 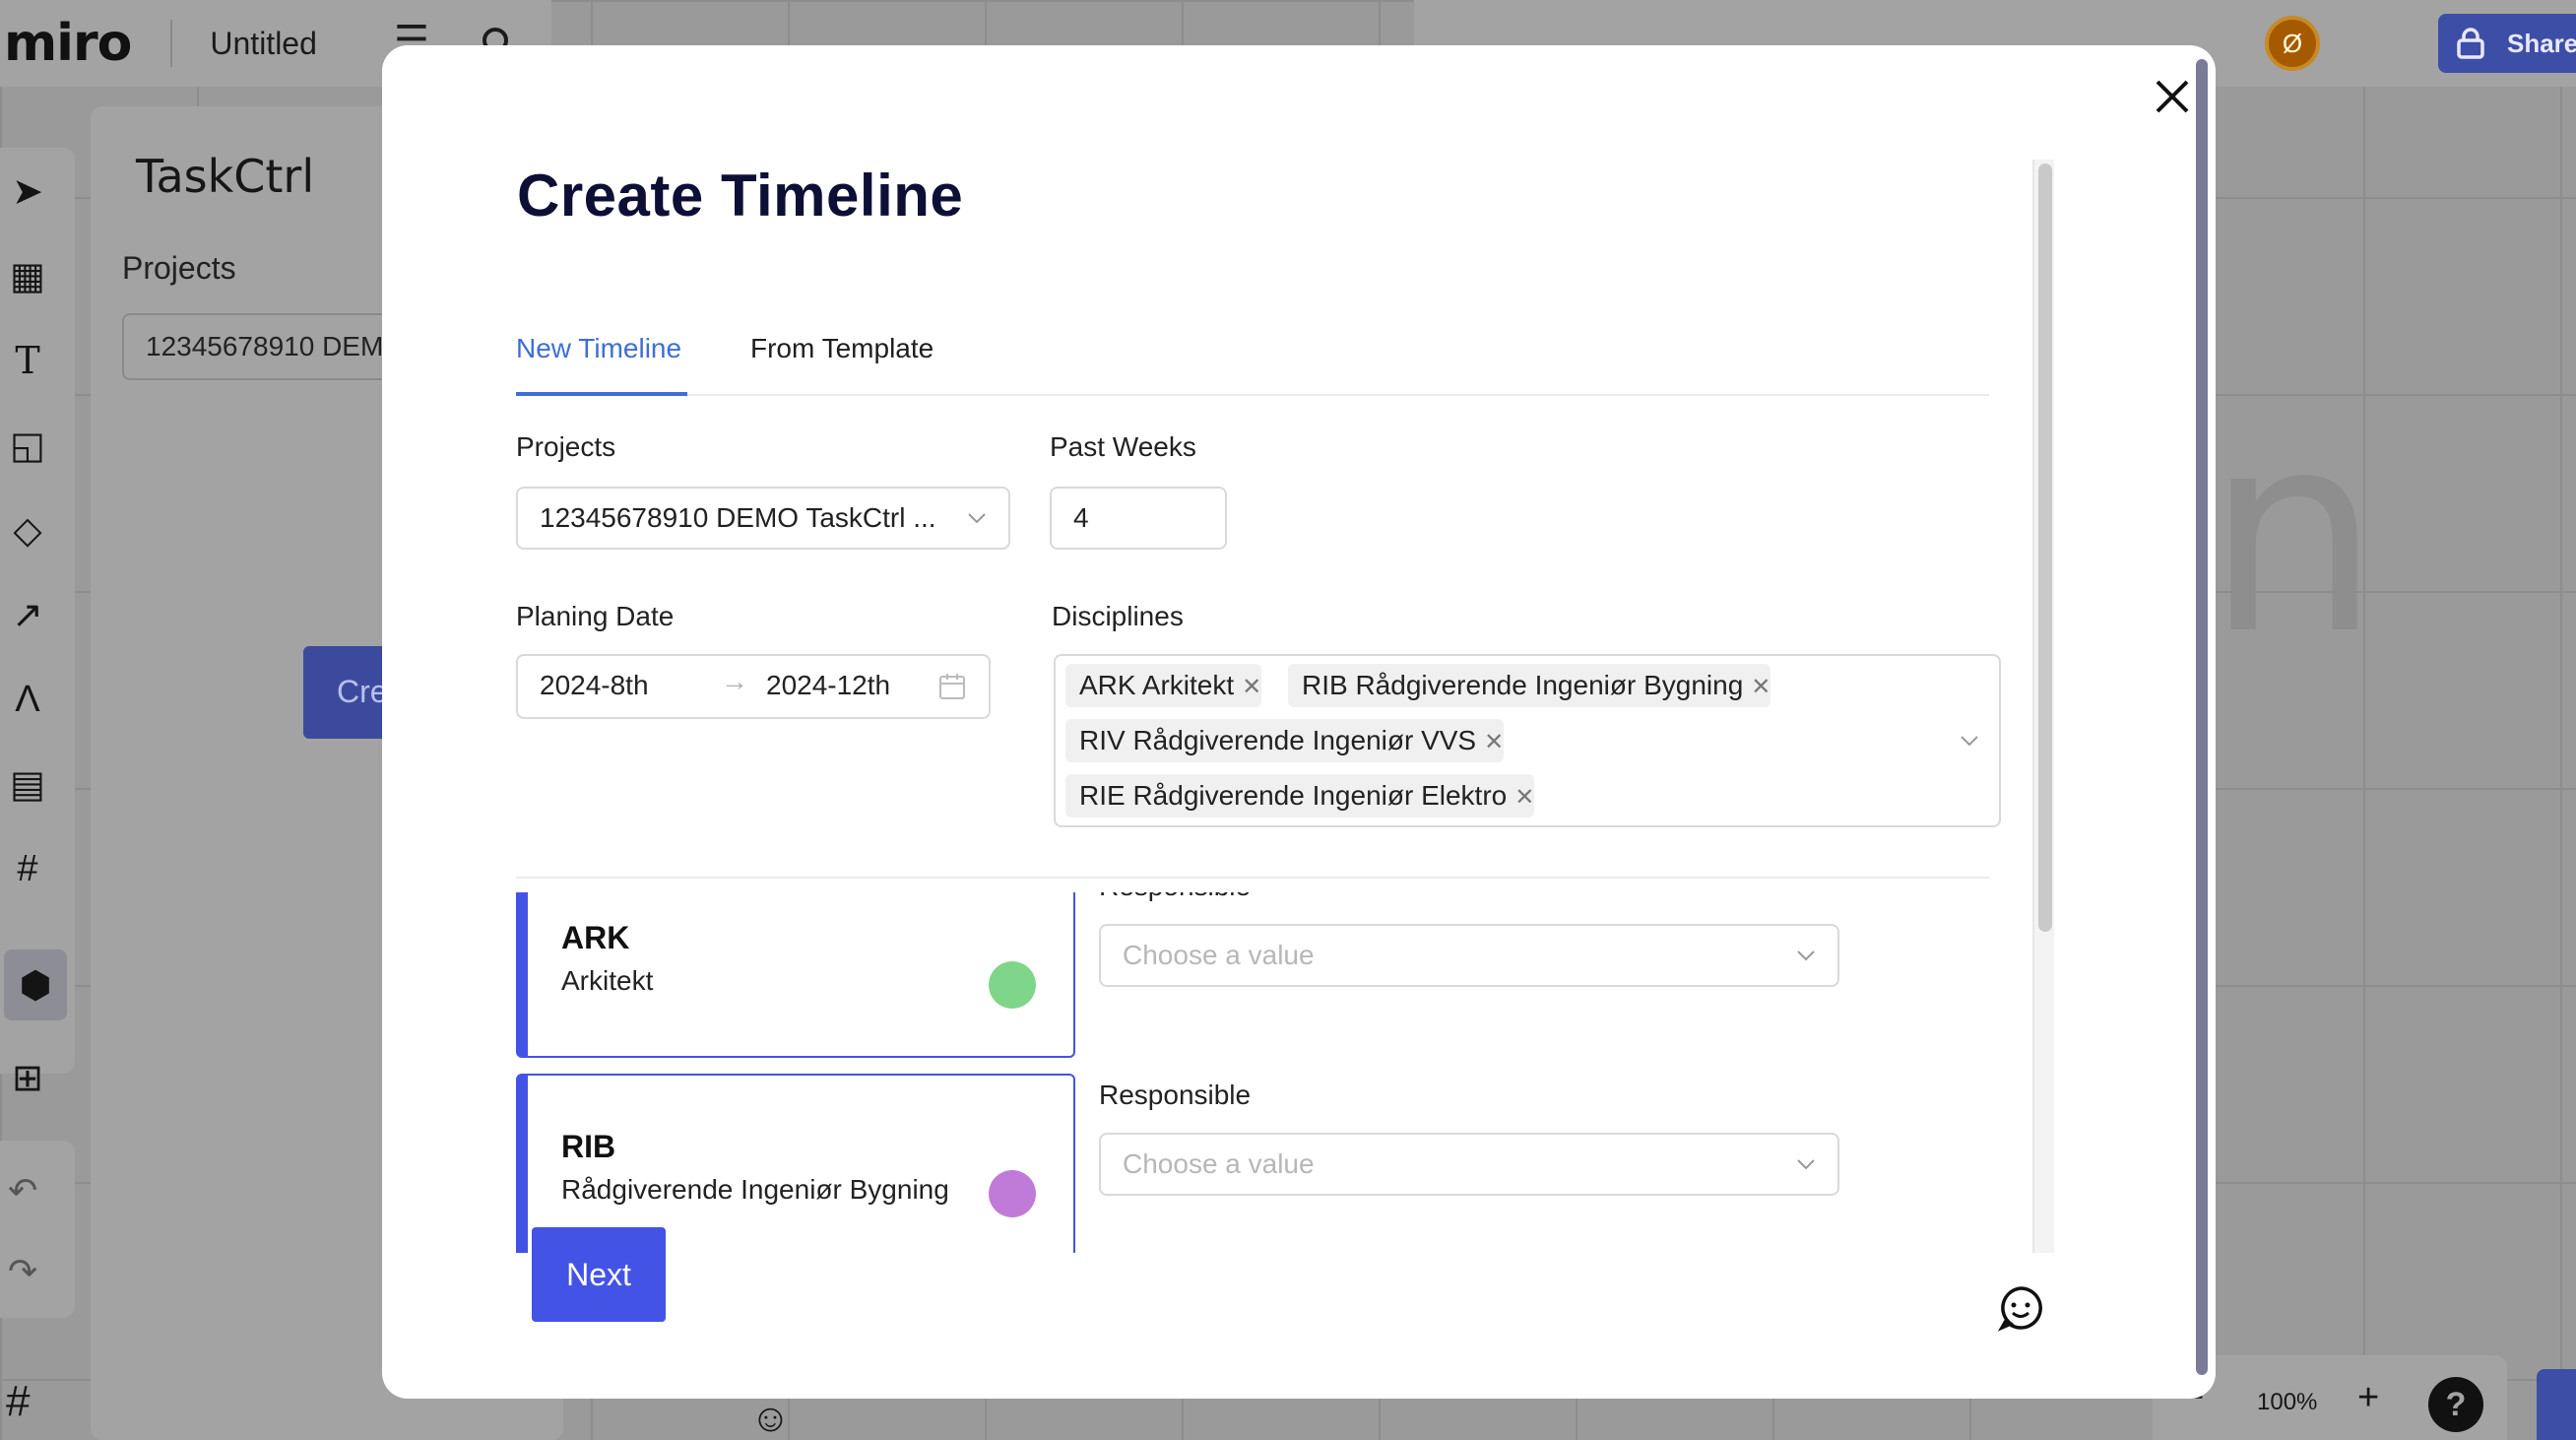 I want to click on comment-icon: ▤, so click(x=27, y=784).